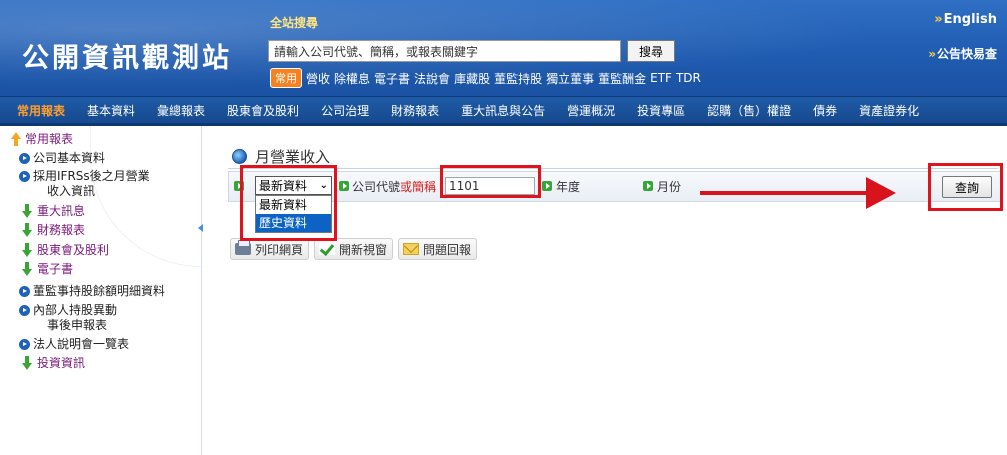  What do you see at coordinates (966, 54) in the screenshot?
I see `announcement-link-label: 公告快易查` at bounding box center [966, 54].